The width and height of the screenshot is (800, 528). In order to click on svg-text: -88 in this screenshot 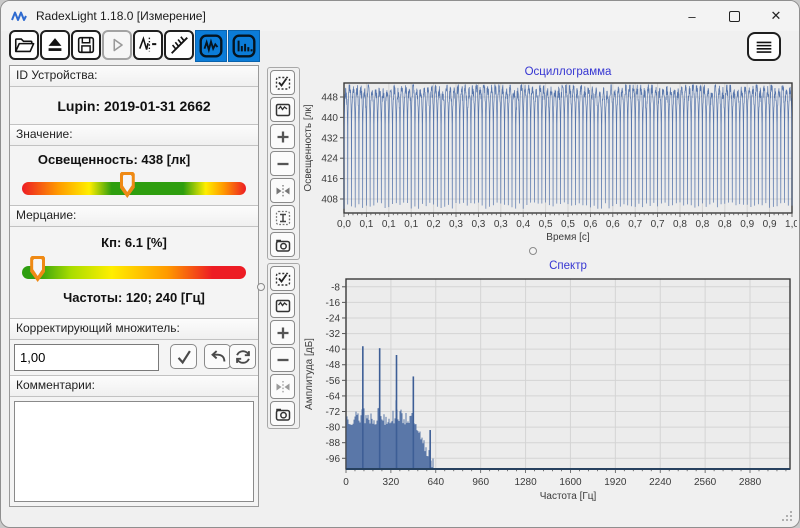, I will do `click(333, 443)`.